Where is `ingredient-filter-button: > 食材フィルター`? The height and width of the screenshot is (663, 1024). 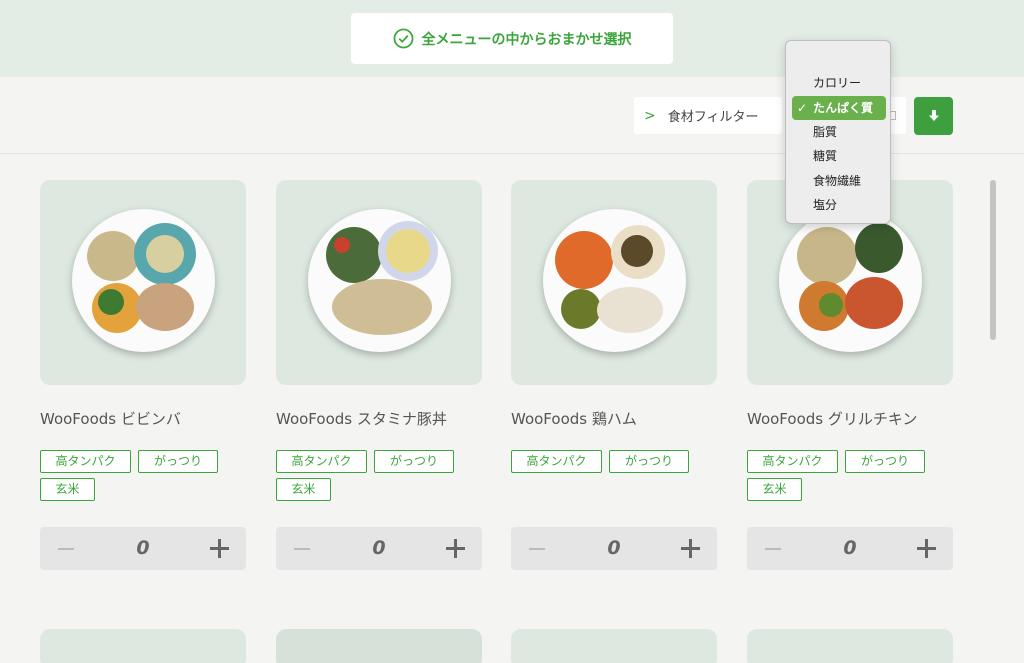
ingredient-filter-button: > 食材フィルター is located at coordinates (708, 115).